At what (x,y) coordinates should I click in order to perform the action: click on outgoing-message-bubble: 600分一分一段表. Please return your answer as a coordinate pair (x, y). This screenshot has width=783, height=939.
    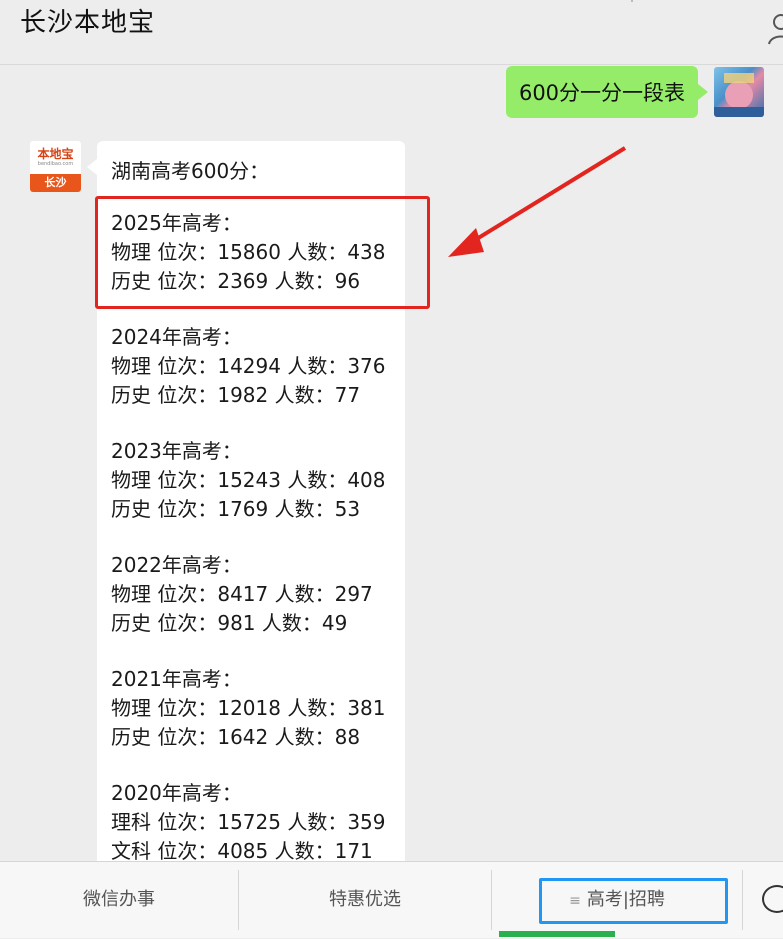
    Looking at the image, I should click on (607, 92).